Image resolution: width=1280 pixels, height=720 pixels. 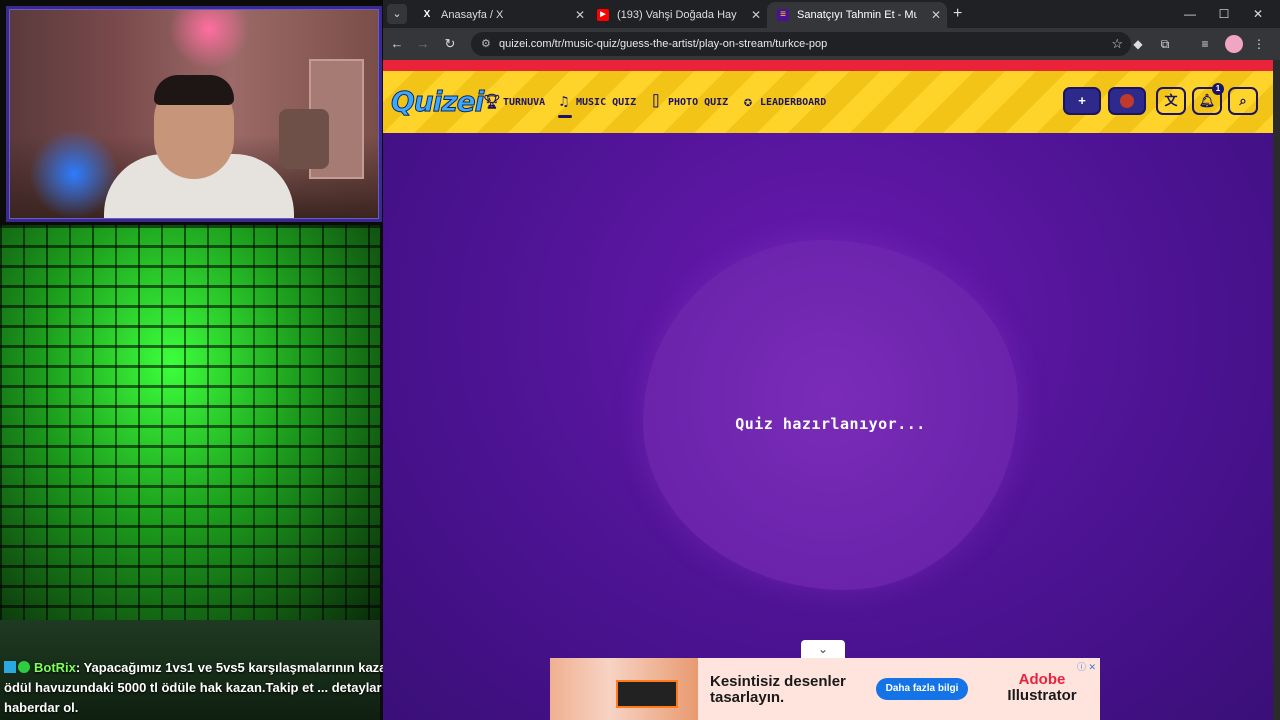 What do you see at coordinates (647, 694) in the screenshot?
I see `ad-illustration` at bounding box center [647, 694].